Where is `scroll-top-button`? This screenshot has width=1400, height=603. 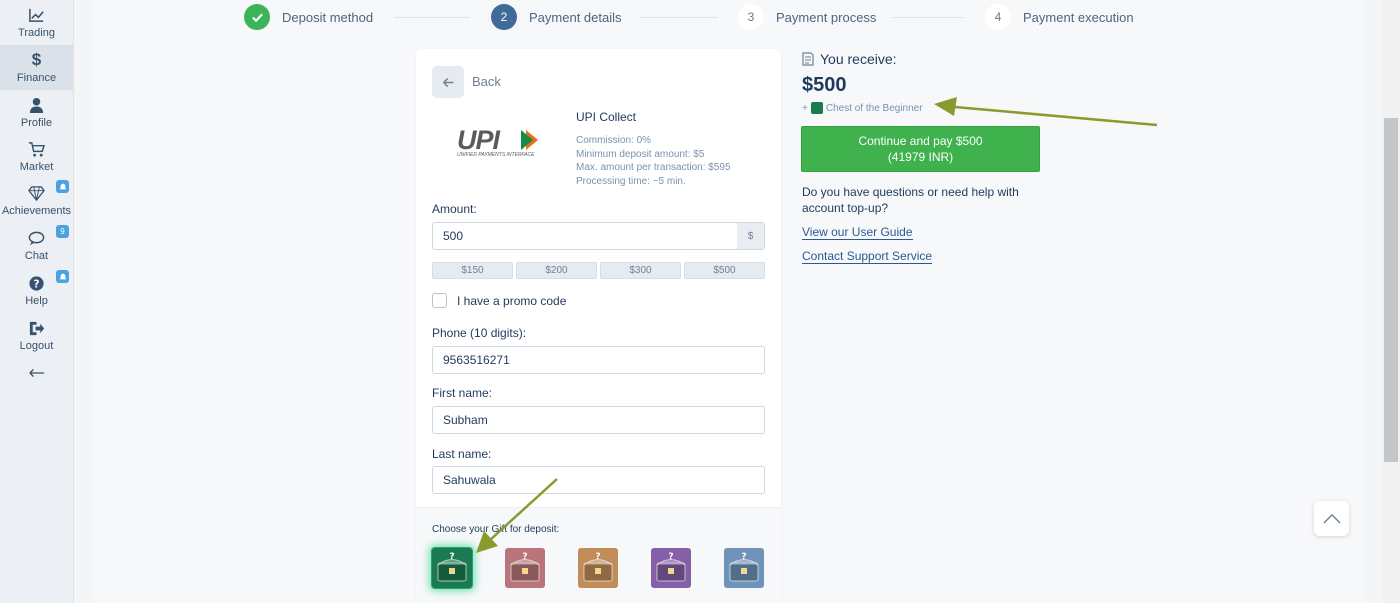 scroll-top-button is located at coordinates (1331, 518).